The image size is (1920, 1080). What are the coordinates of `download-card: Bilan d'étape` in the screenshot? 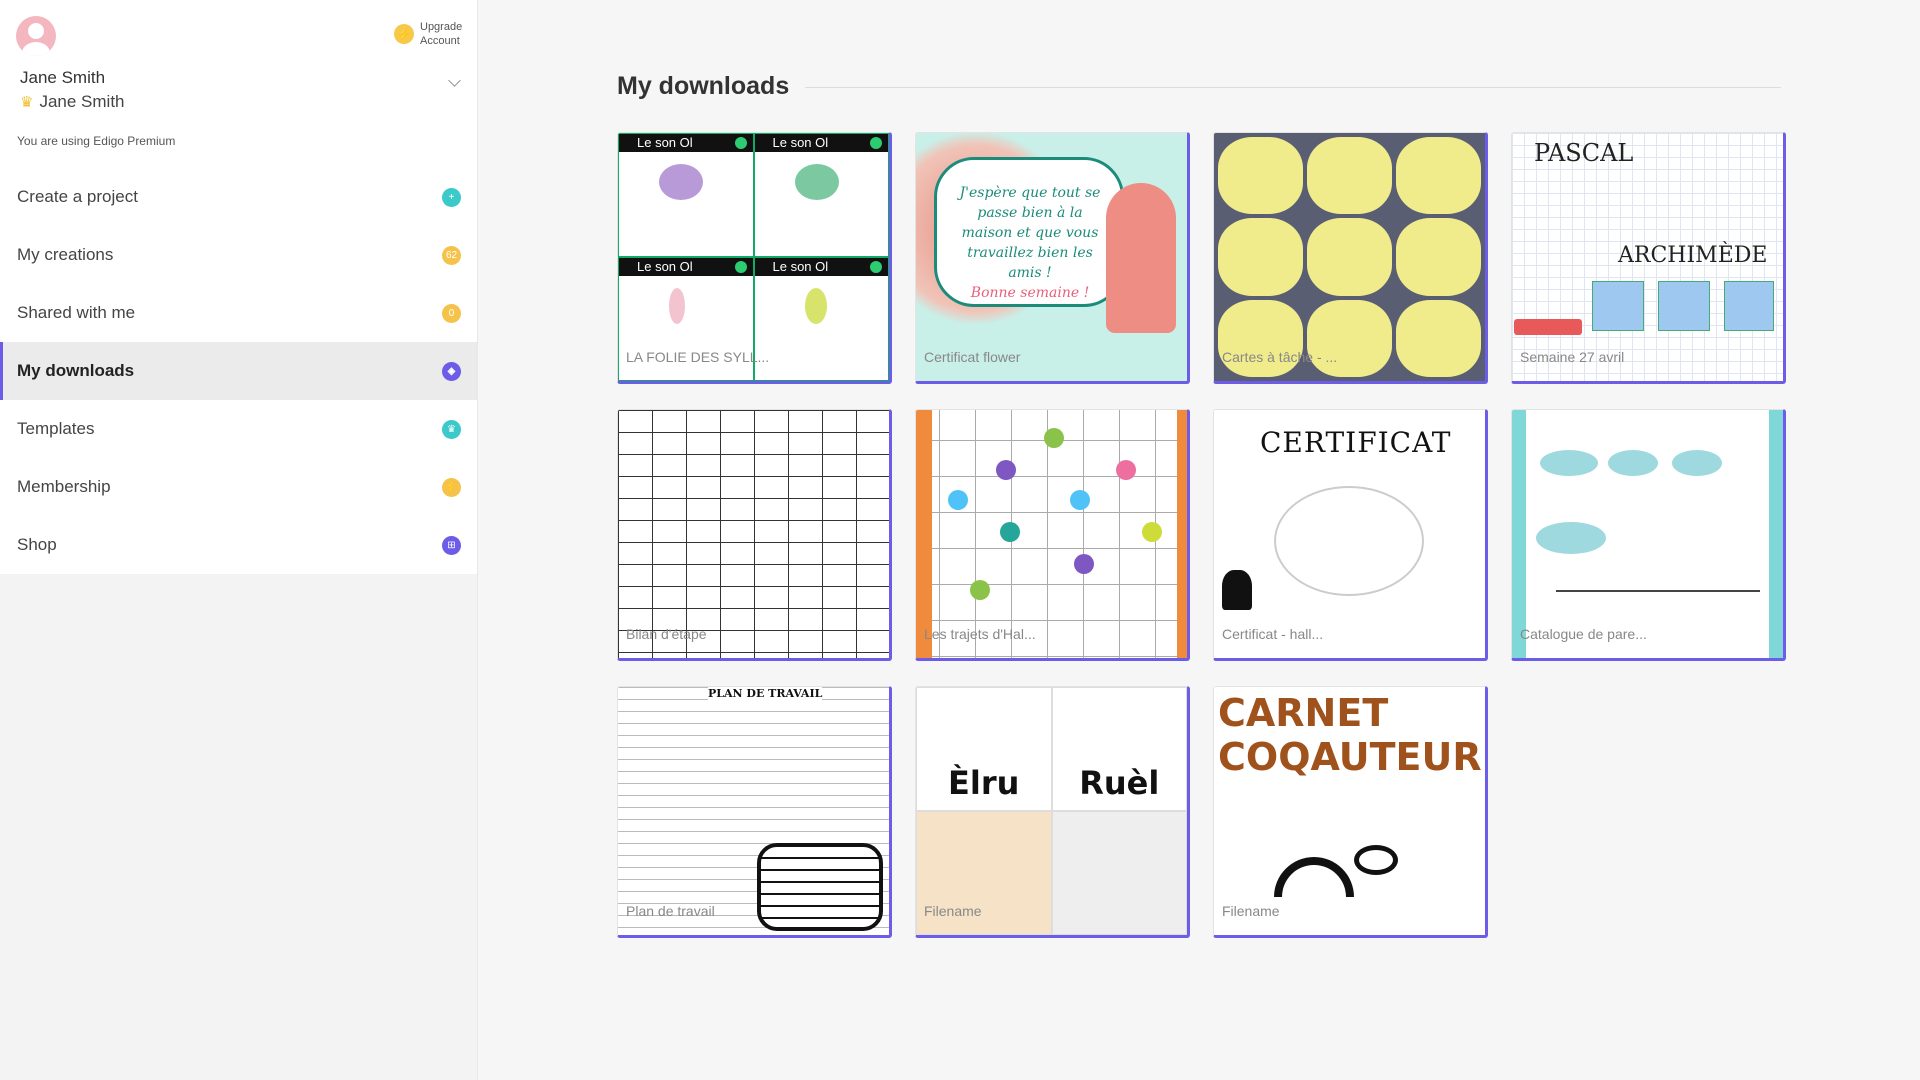 It's located at (754, 535).